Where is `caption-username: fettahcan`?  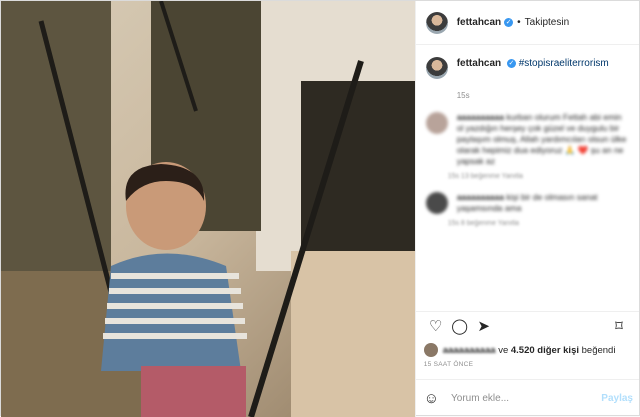 caption-username: fettahcan is located at coordinates (479, 63).